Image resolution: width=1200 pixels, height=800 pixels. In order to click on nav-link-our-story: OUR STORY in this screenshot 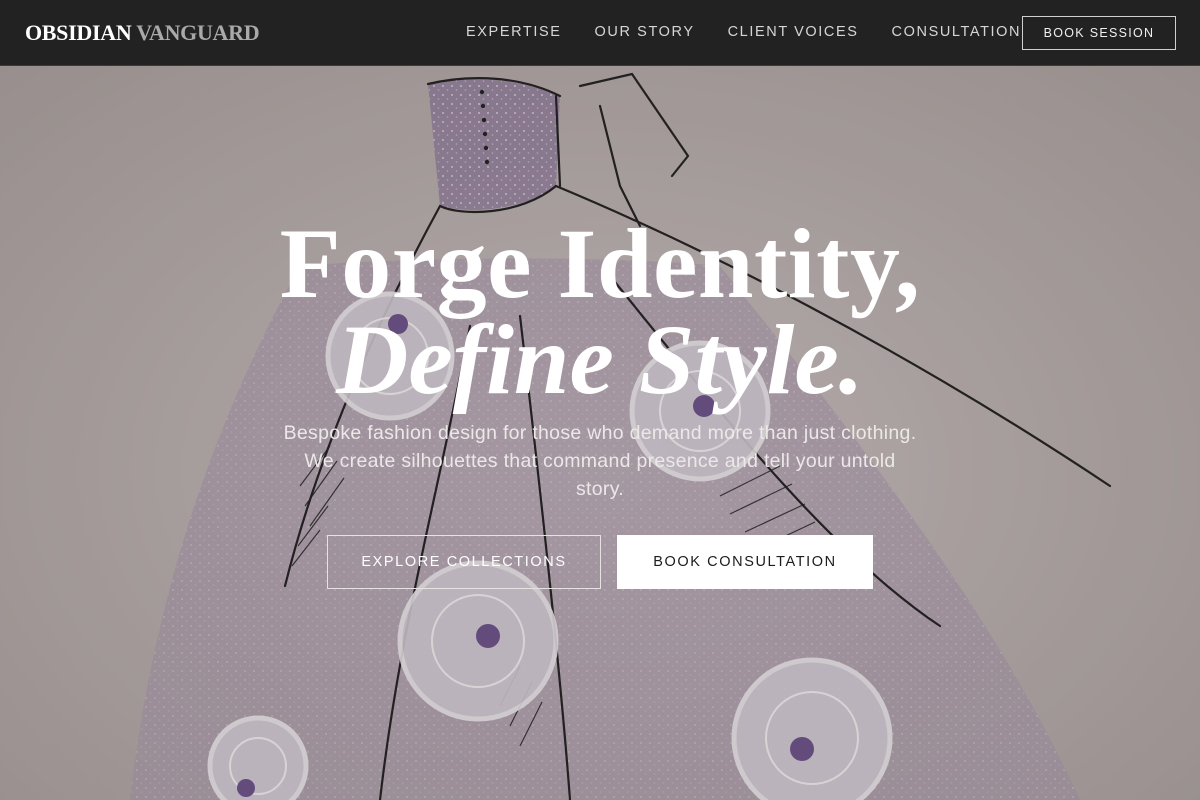, I will do `click(645, 32)`.